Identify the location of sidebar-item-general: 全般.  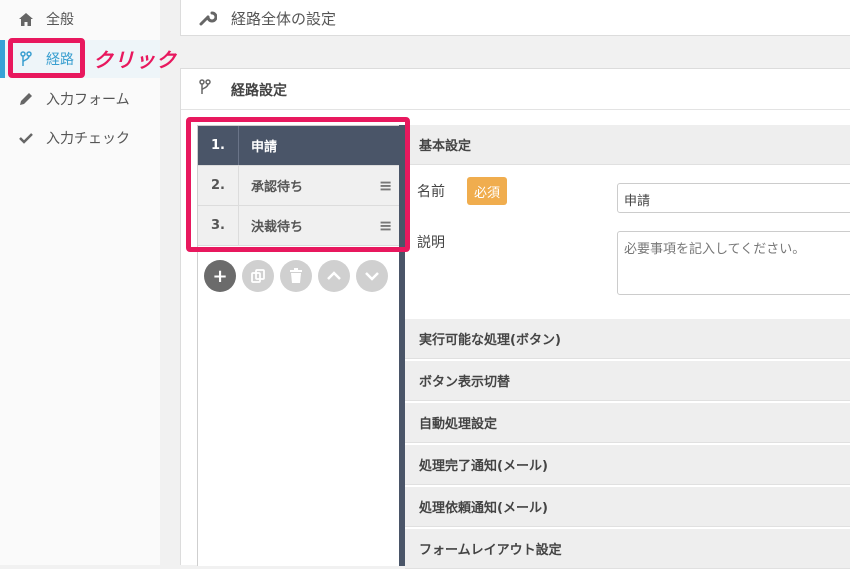
(80, 19).